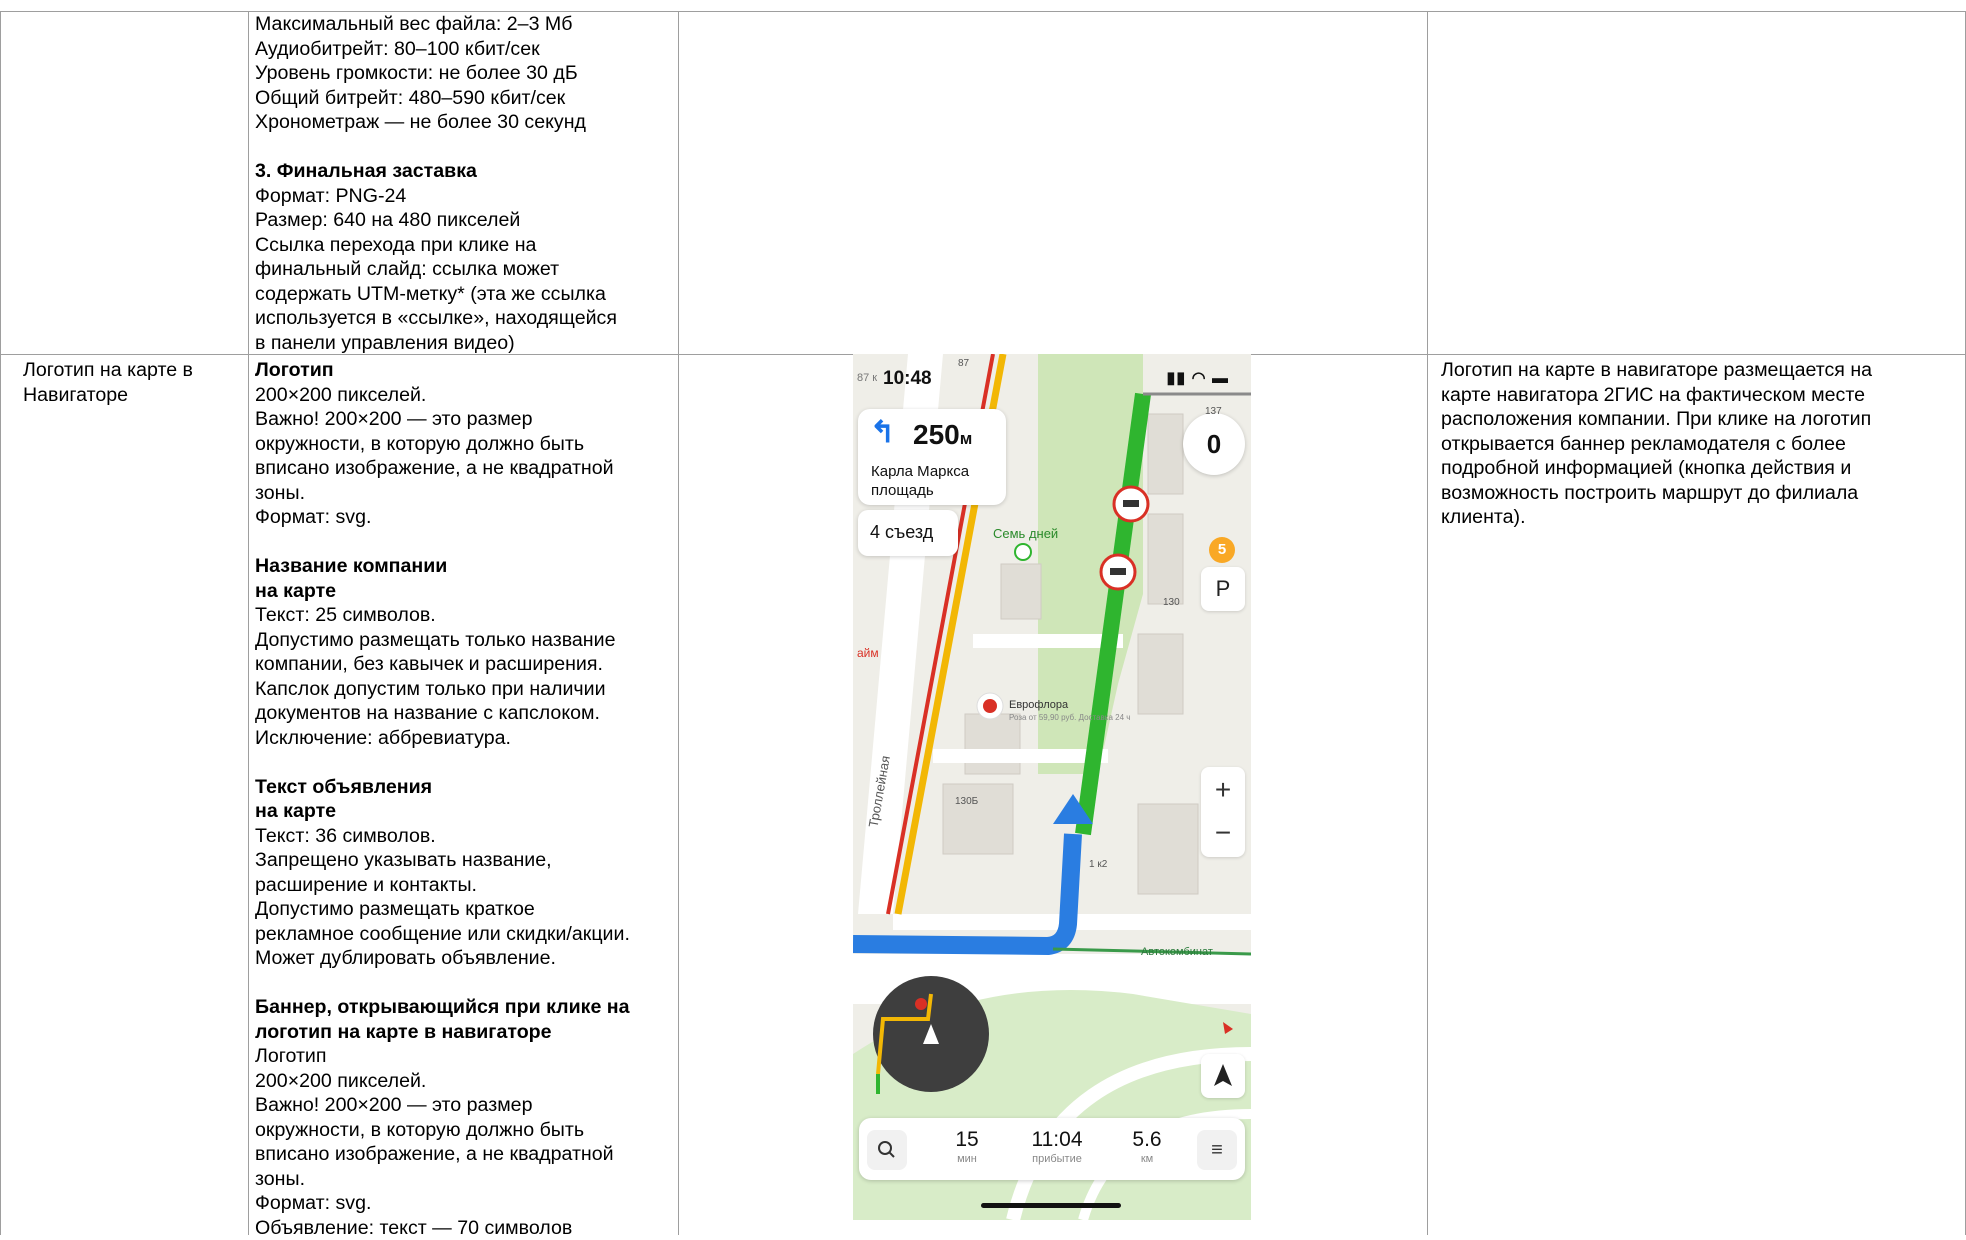 This screenshot has width=1966, height=1240. What do you see at coordinates (465, 1130) in the screenshot?
I see `banner-line: окружности, в которую должно быть` at bounding box center [465, 1130].